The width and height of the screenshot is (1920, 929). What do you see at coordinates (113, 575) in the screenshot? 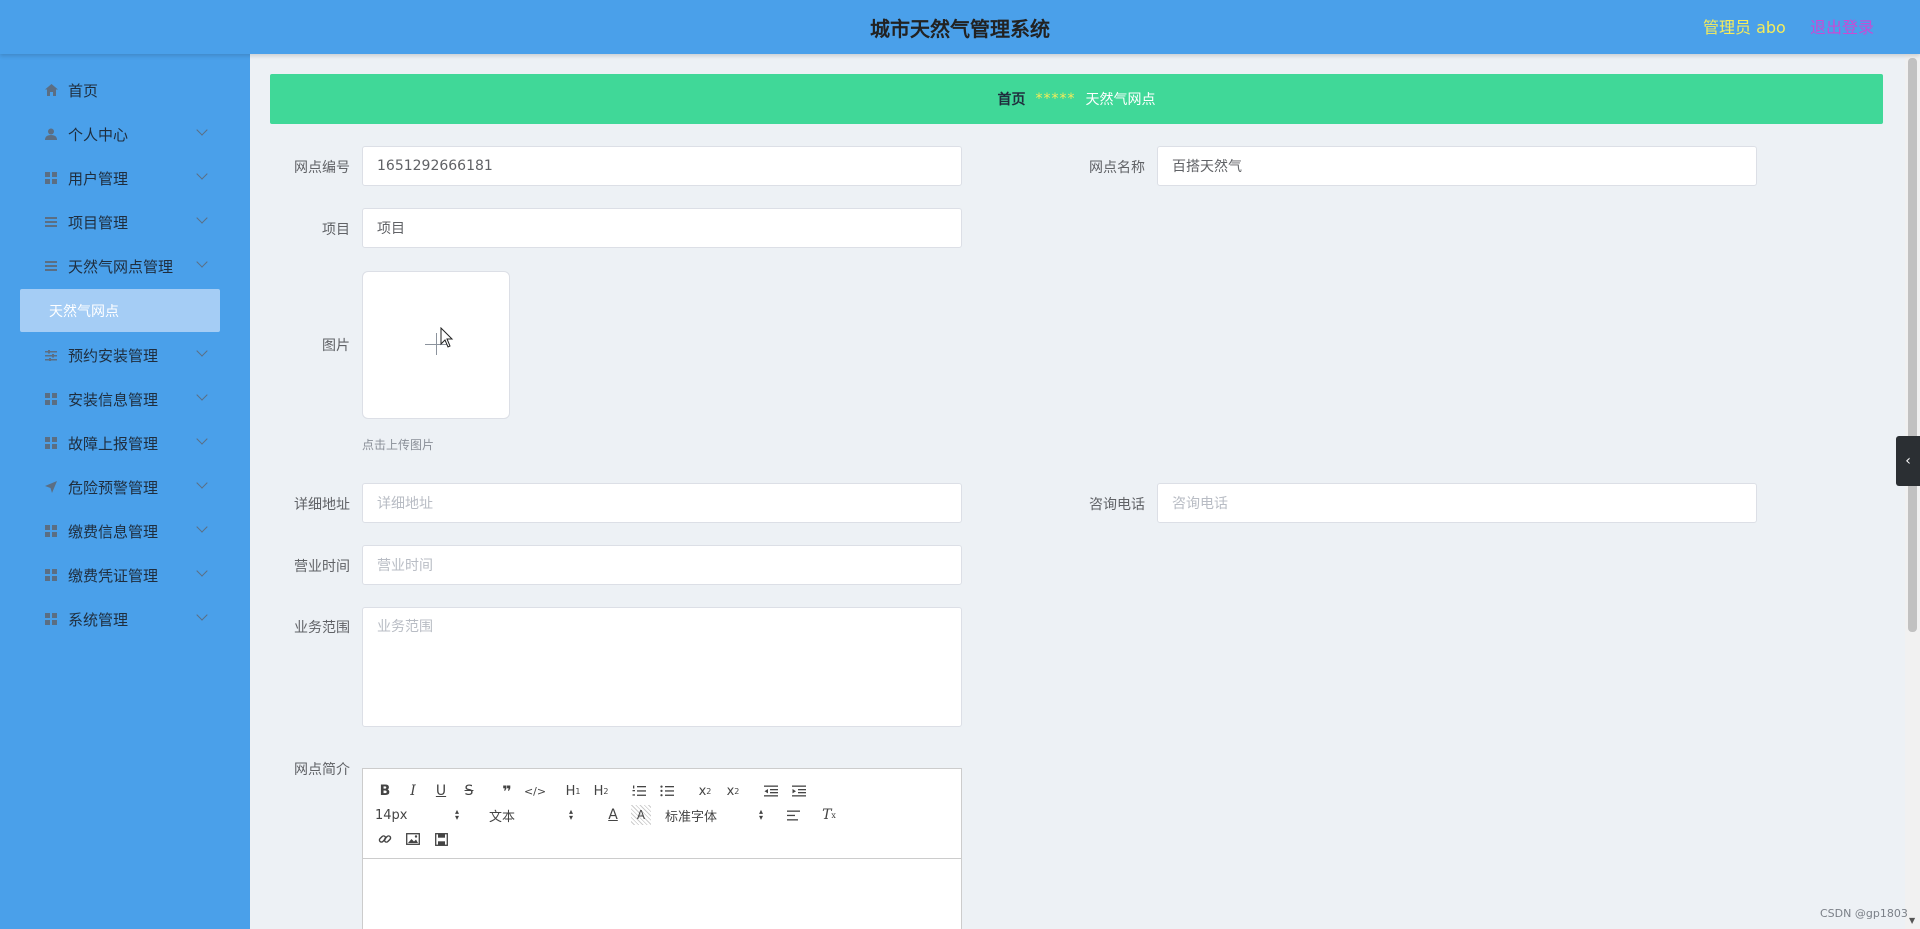
I see `sidebar-item-label: 缴费凭证管理` at bounding box center [113, 575].